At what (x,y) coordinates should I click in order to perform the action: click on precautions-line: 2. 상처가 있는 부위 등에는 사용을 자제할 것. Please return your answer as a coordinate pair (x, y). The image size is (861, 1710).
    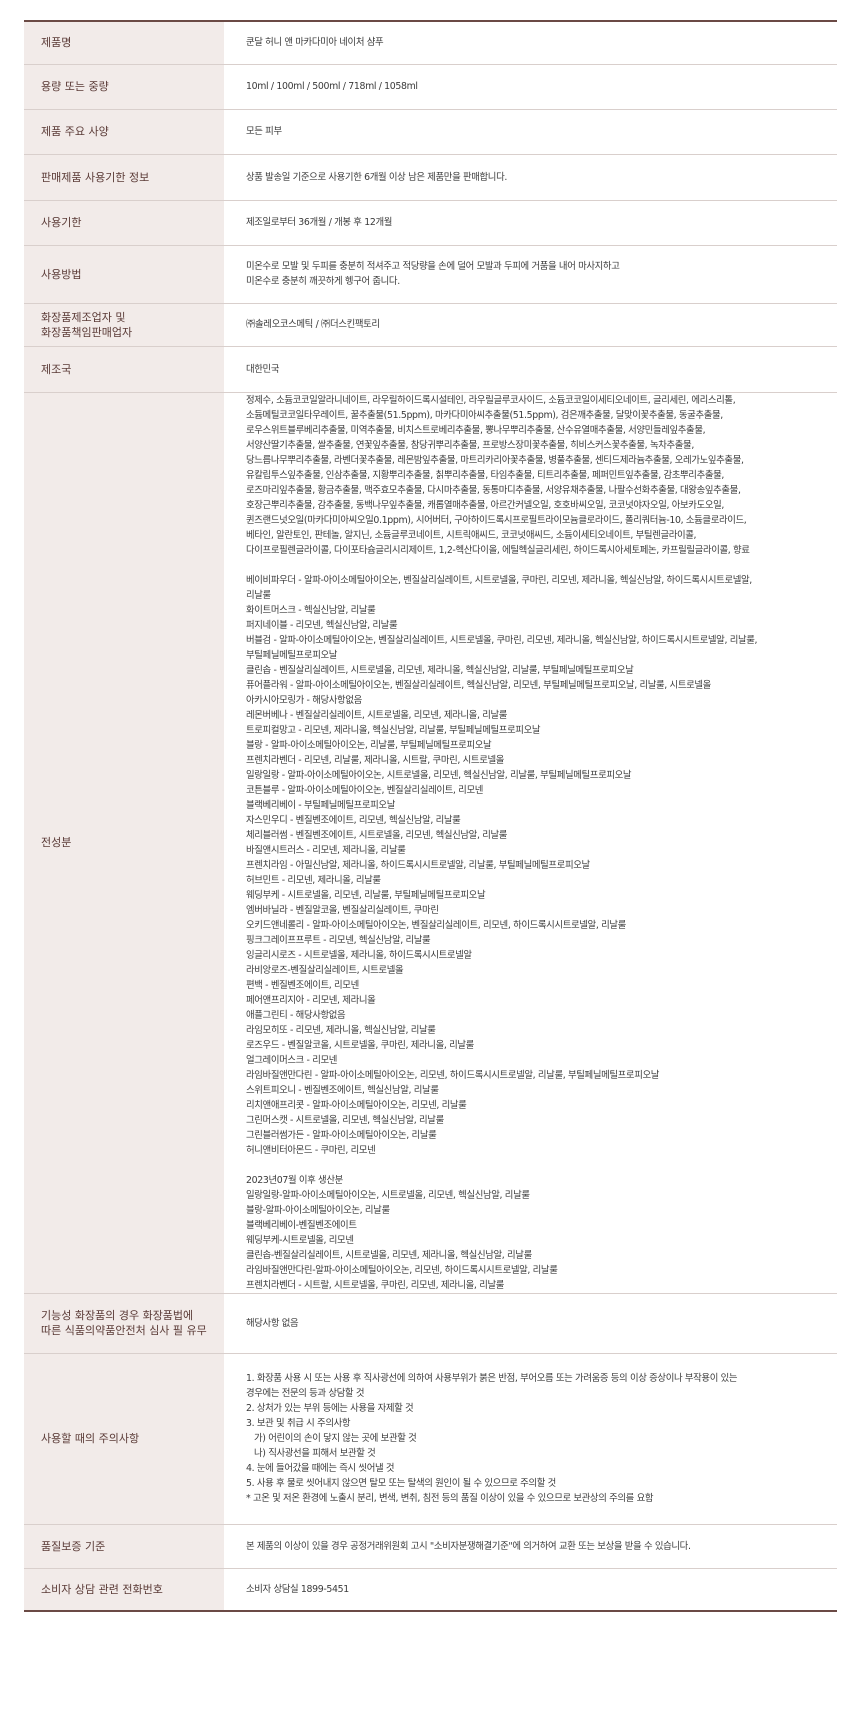
    Looking at the image, I should click on (330, 1408).